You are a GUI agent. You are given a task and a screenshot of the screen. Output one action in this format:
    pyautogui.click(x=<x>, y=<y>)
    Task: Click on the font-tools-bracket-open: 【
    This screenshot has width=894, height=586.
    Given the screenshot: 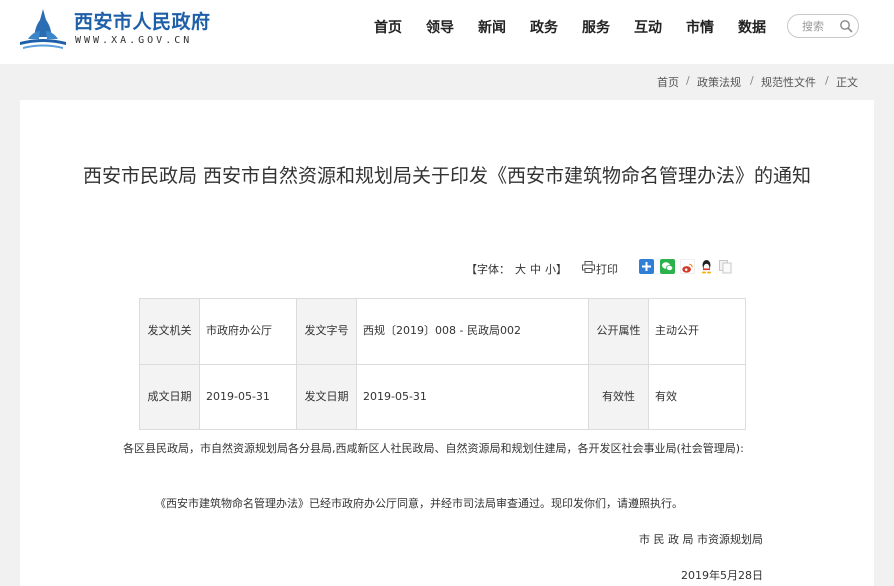 What is the action you would take?
    pyautogui.click(x=471, y=269)
    